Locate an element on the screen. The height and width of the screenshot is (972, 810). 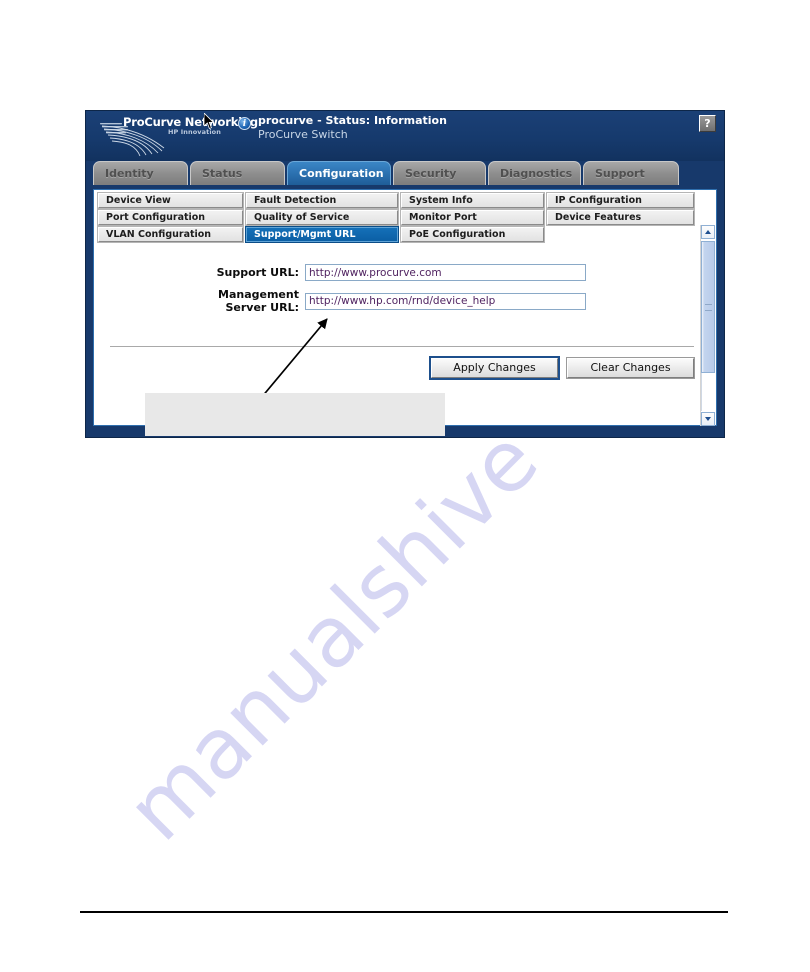
tab-security: Security is located at coordinates (439, 173).